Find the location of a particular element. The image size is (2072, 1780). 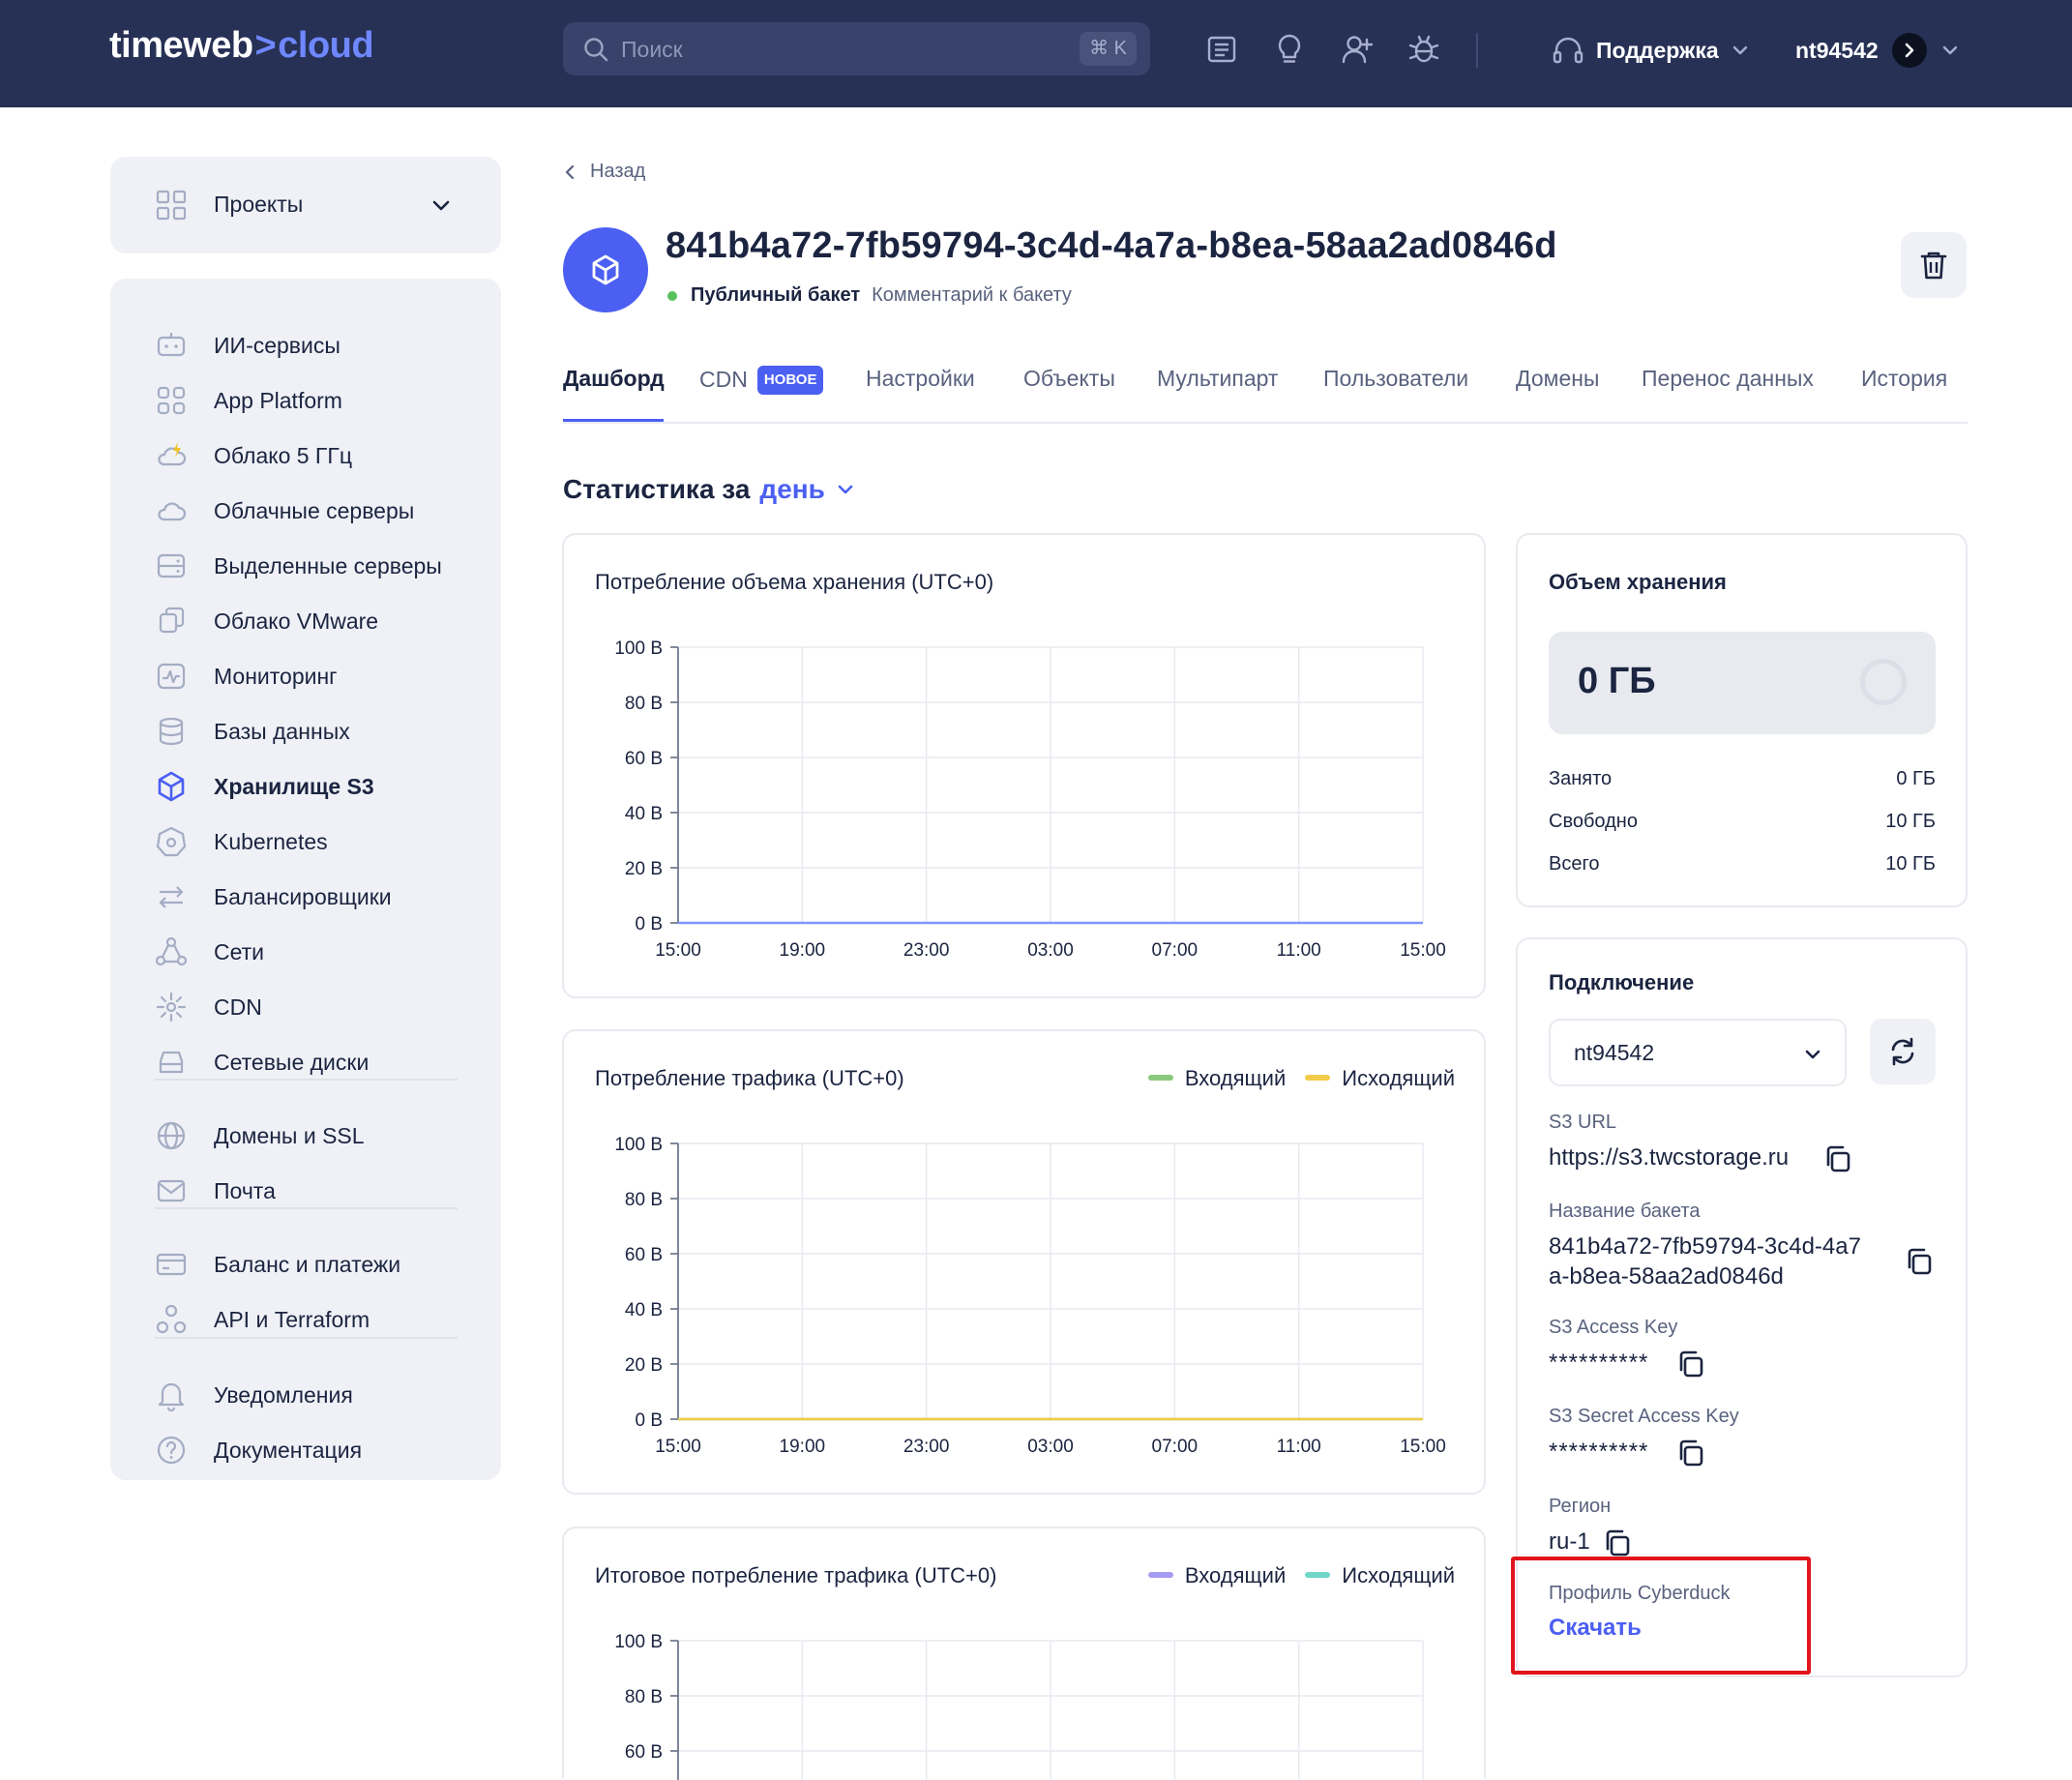

sidebar-item-label: Kubernetes is located at coordinates (271, 841).